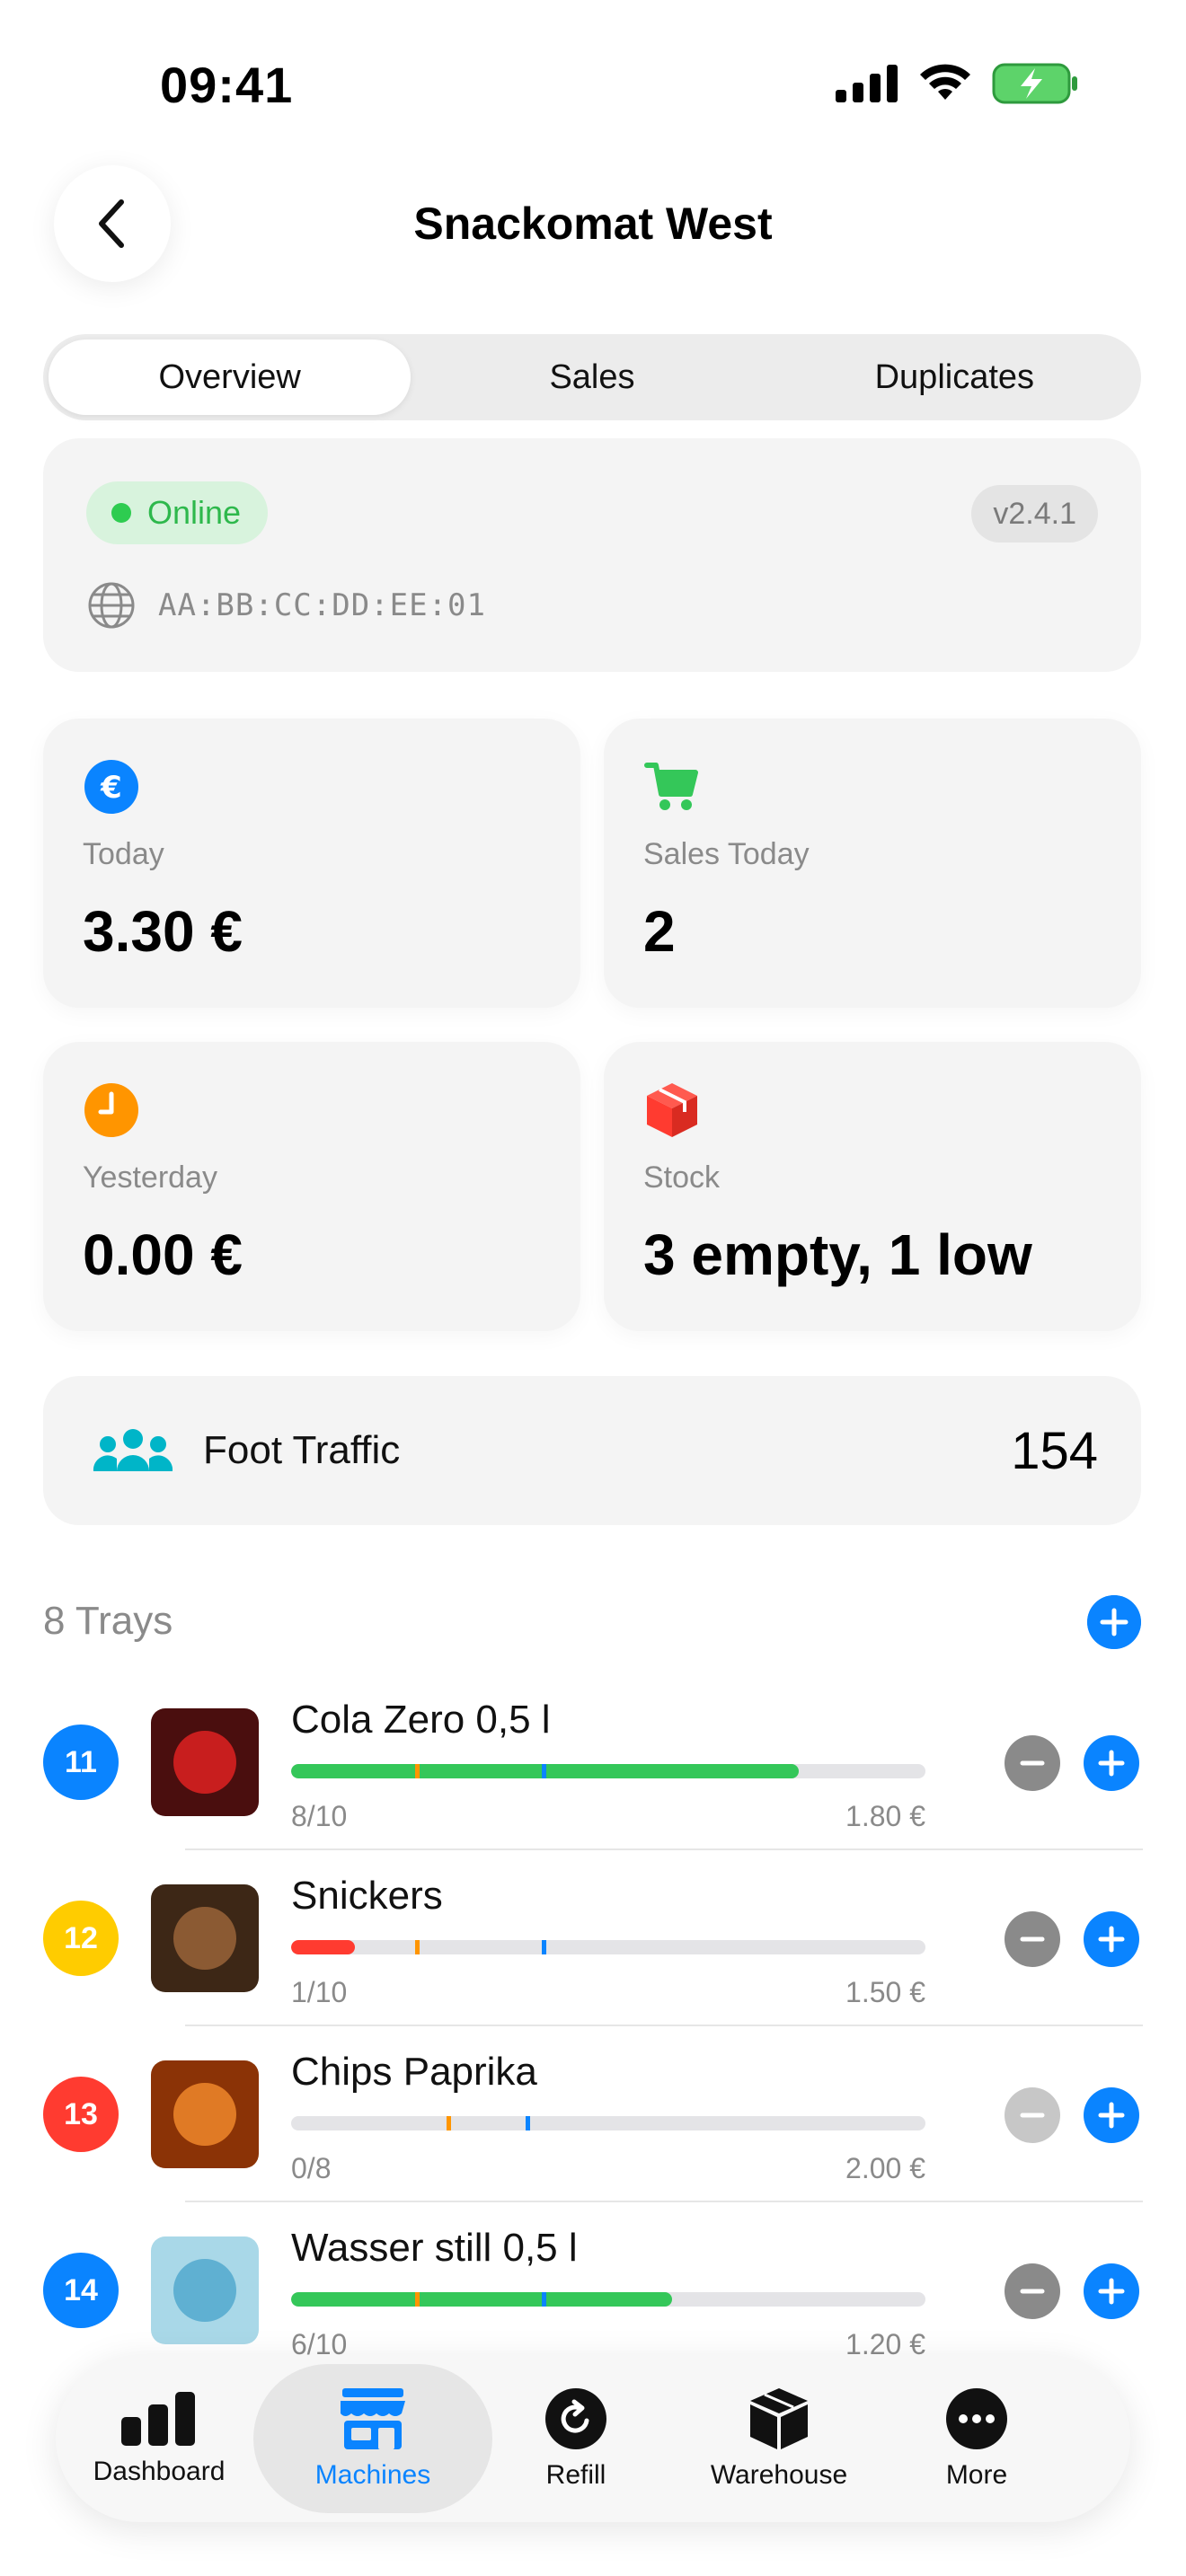 This screenshot has width=1186, height=2576. What do you see at coordinates (885, 1992) in the screenshot?
I see `product-price: 1.50 €` at bounding box center [885, 1992].